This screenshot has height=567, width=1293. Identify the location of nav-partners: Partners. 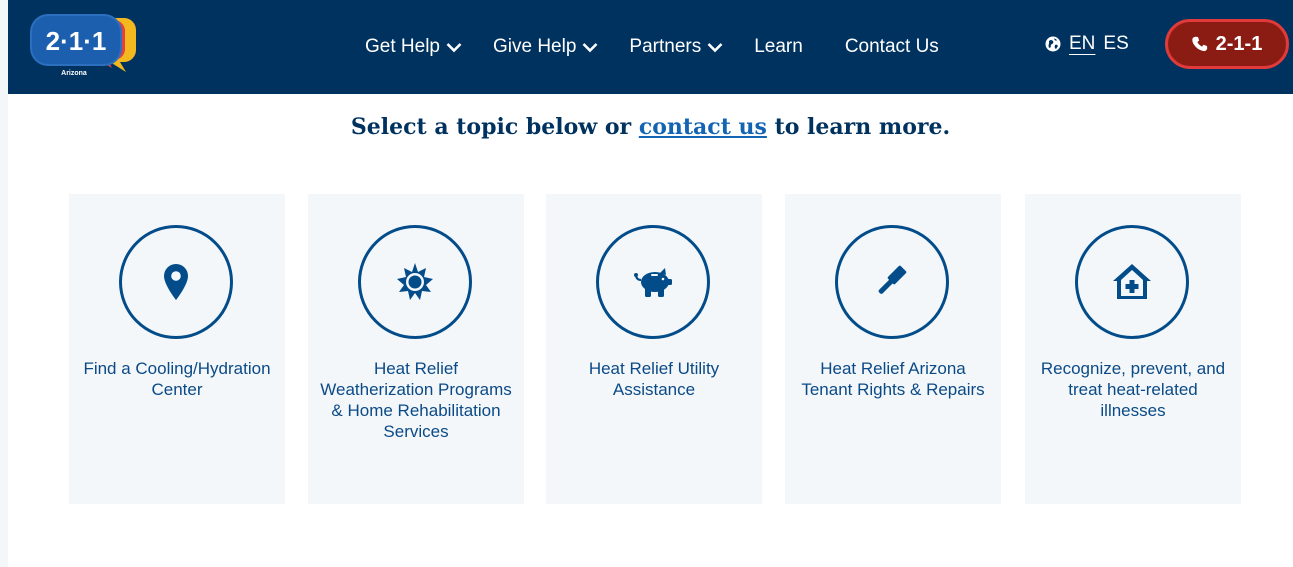
(676, 47).